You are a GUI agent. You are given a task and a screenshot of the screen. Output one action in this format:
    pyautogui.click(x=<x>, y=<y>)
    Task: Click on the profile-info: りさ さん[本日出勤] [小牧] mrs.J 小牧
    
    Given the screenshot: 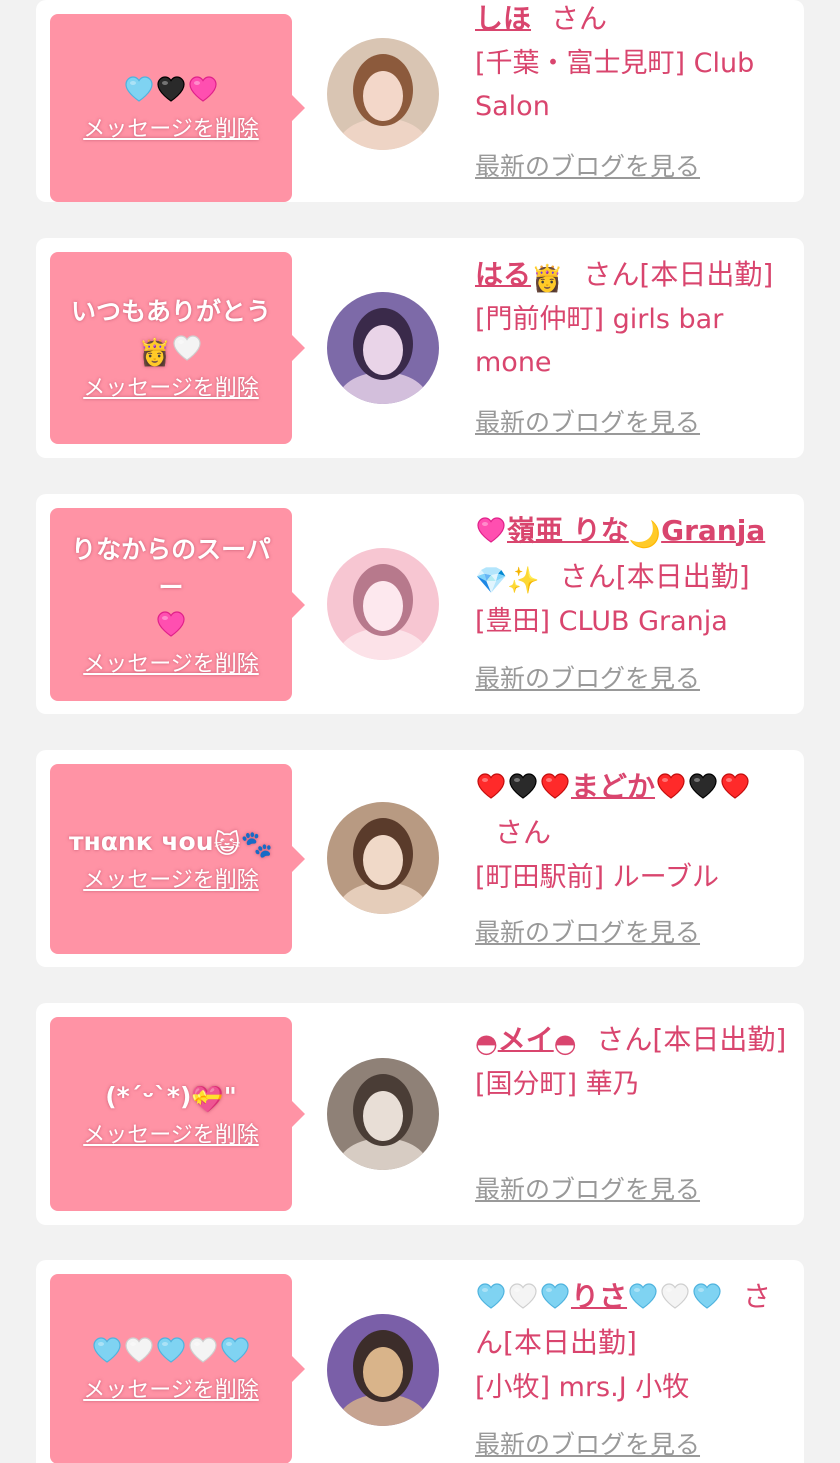 What is the action you would take?
    pyautogui.click(x=632, y=1341)
    